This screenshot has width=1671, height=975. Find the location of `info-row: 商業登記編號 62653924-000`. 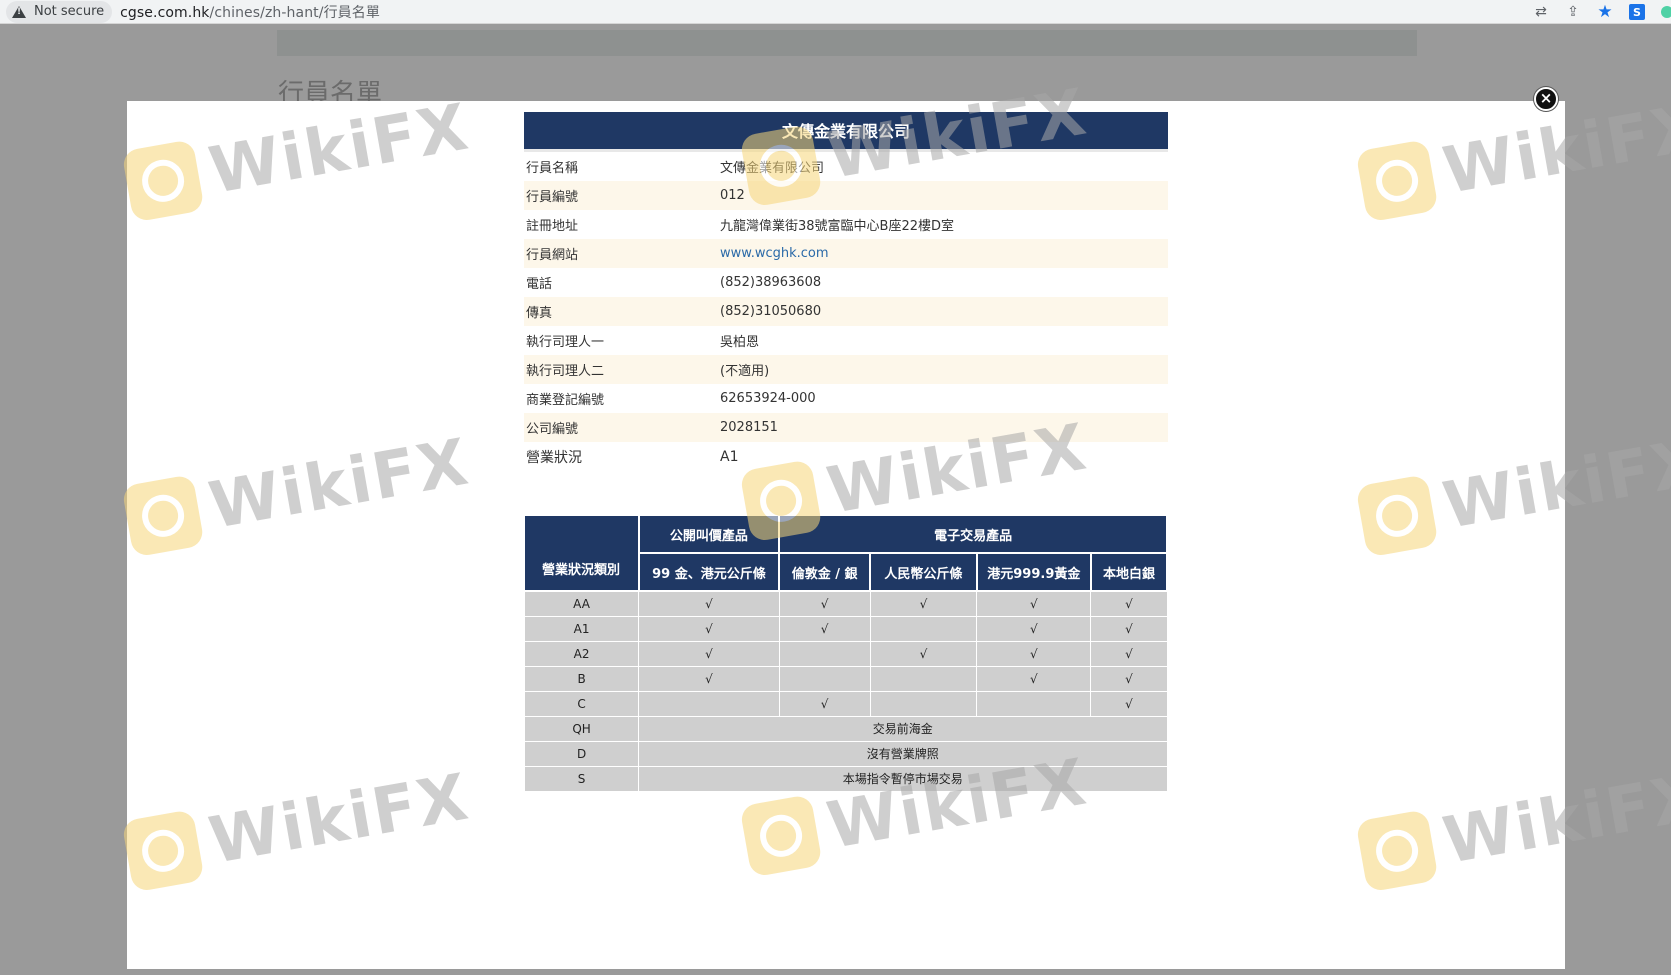

info-row: 商業登記編號 62653924-000 is located at coordinates (846, 398).